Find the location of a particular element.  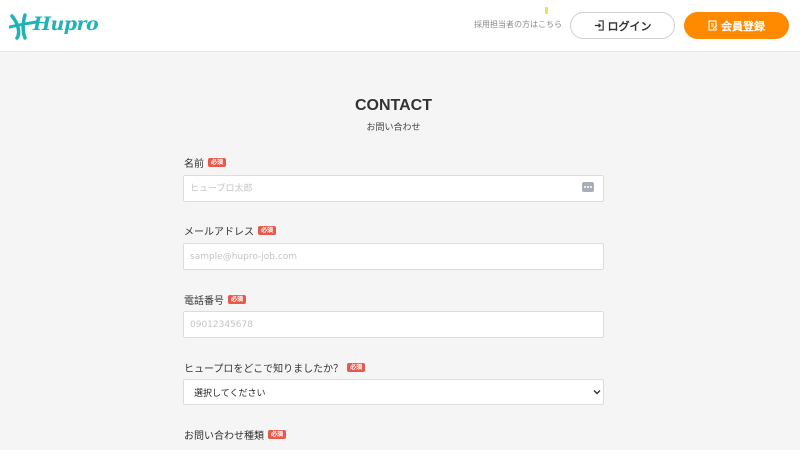

email-label-row: メールアドレス 必須 is located at coordinates (230, 230).